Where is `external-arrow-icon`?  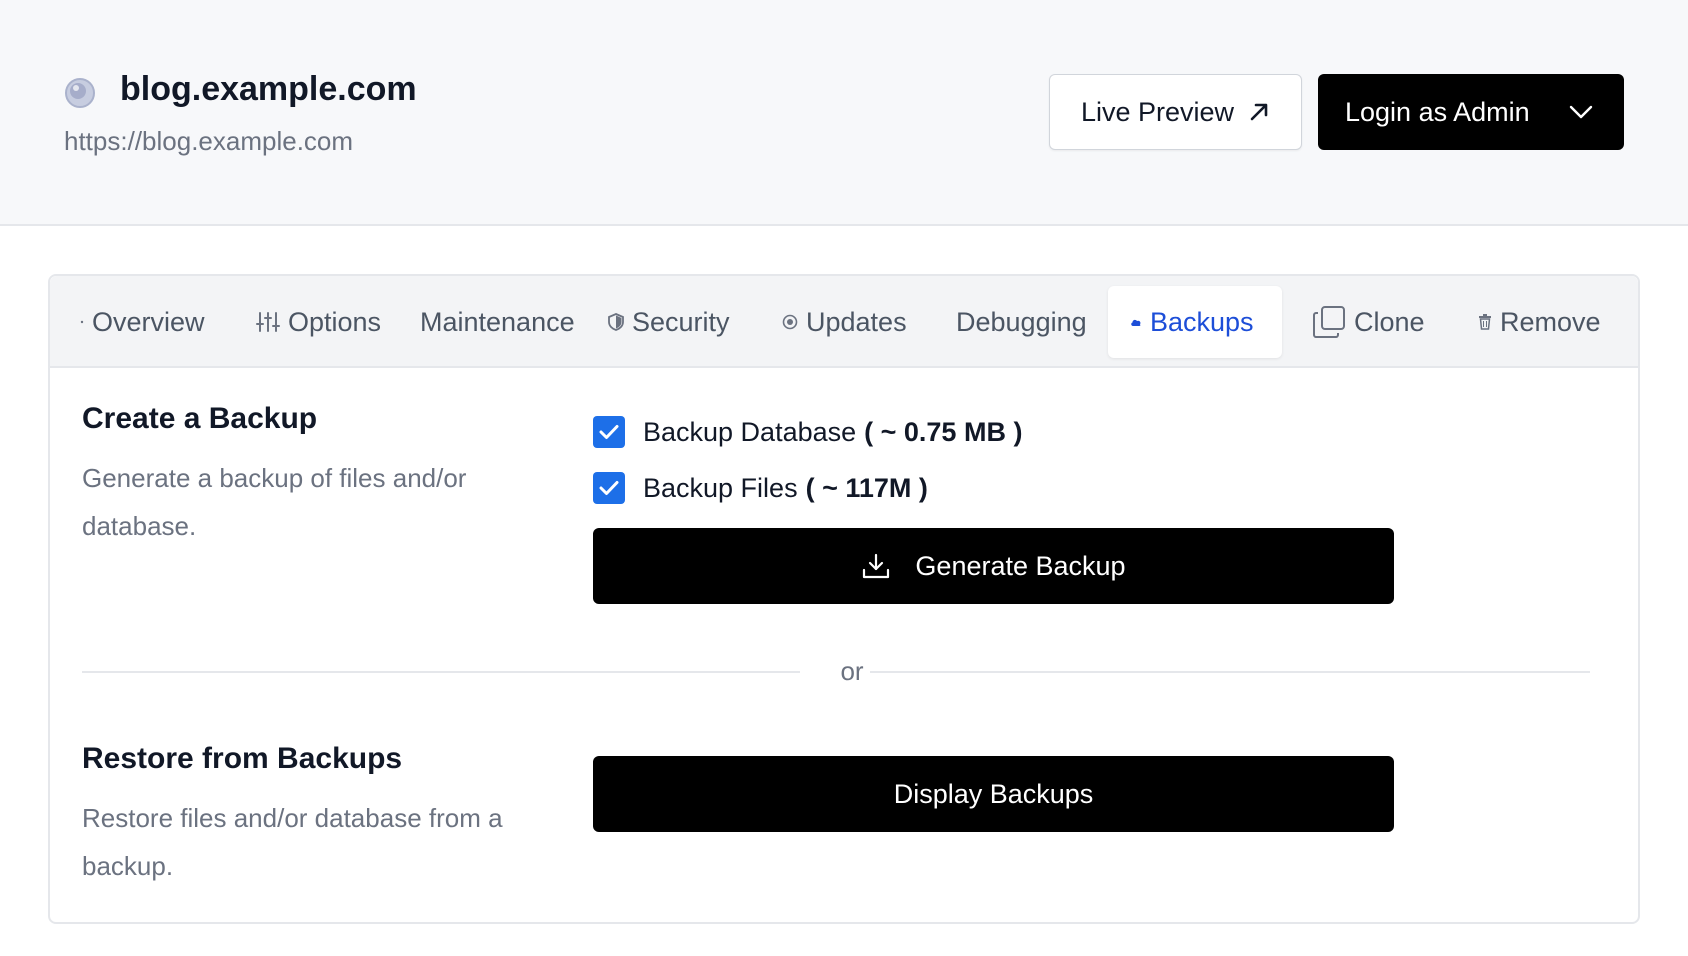
external-arrow-icon is located at coordinates (1259, 112).